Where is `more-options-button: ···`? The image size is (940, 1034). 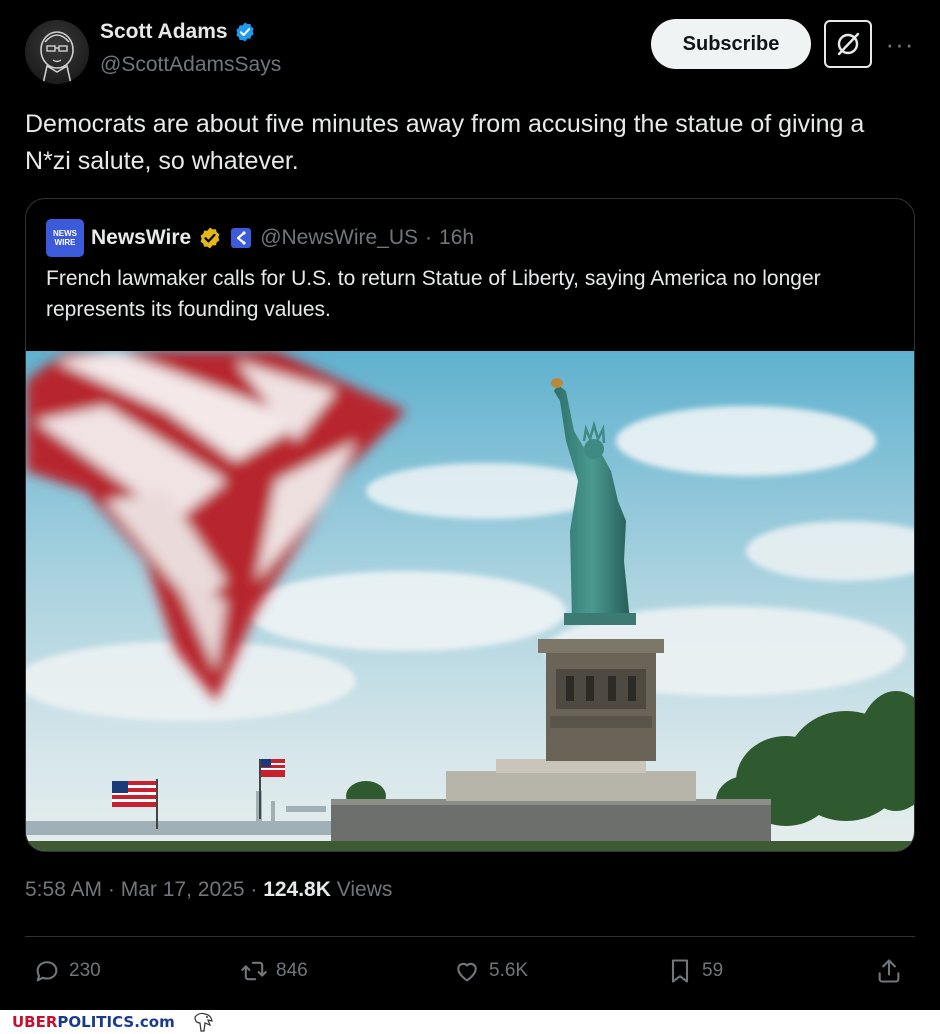 more-options-button: ··· is located at coordinates (900, 44).